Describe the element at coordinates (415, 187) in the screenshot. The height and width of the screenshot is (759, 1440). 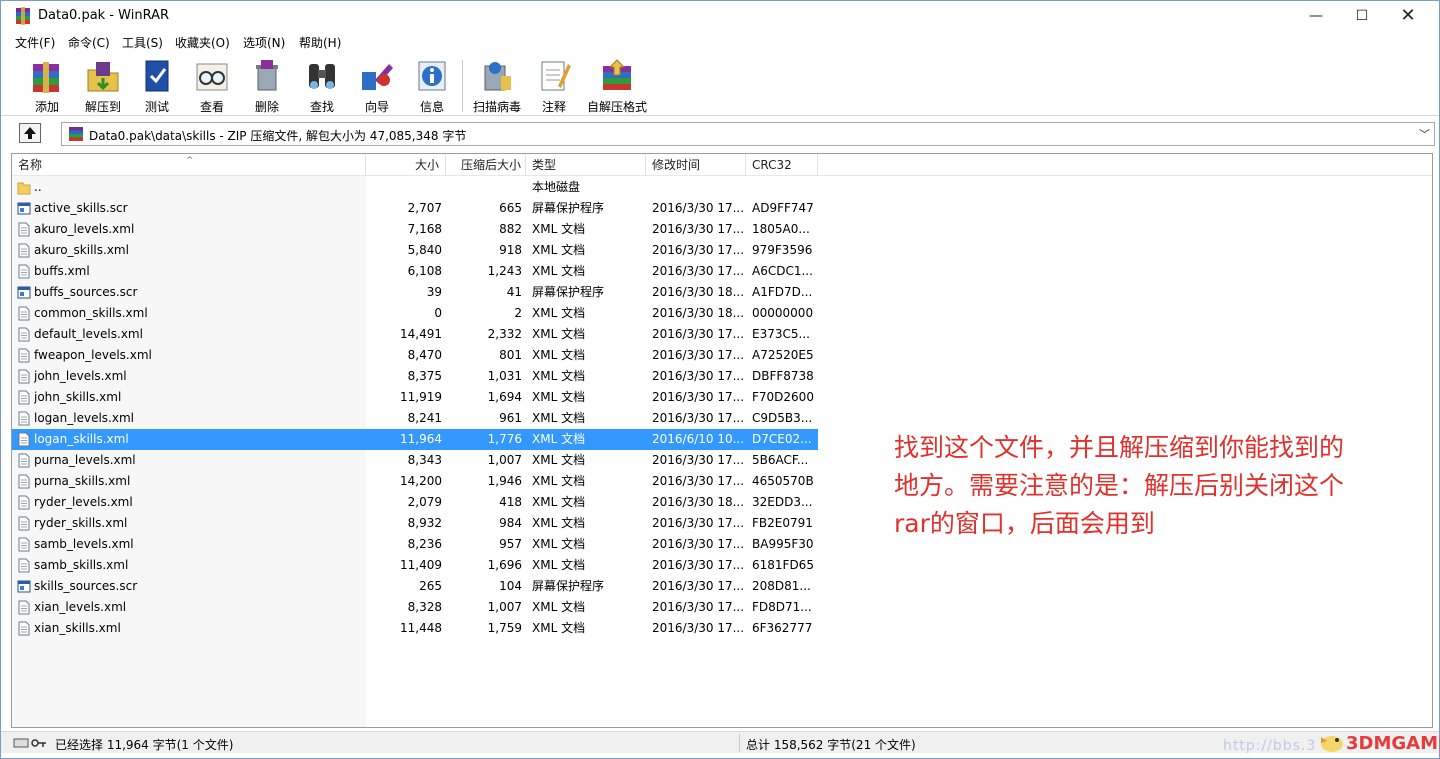
I see `table-row: .. 本地磁盘` at that location.